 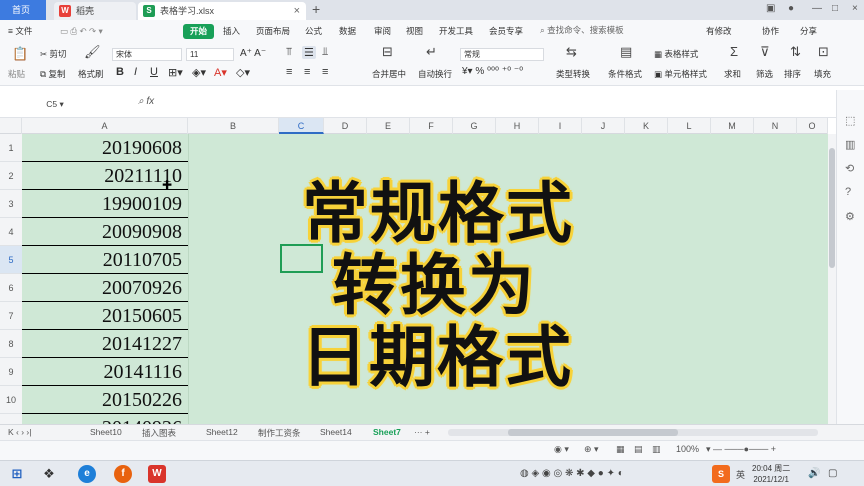 What do you see at coordinates (313, 31) in the screenshot?
I see `menu-formula: 公式` at bounding box center [313, 31].